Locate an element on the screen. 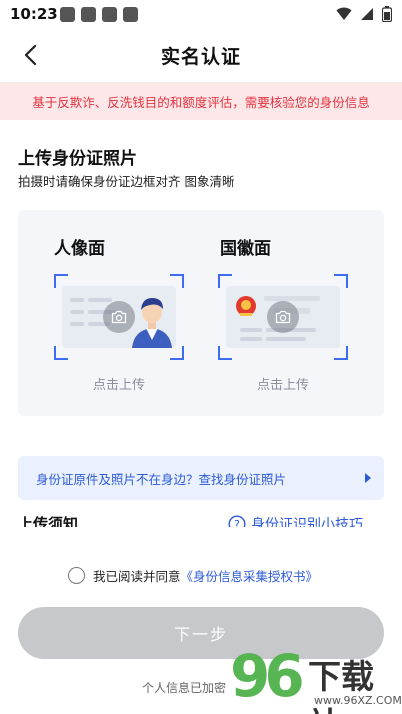 Image resolution: width=402 pixels, height=714 pixels. next-button-label: 下一步 is located at coordinates (200, 634).